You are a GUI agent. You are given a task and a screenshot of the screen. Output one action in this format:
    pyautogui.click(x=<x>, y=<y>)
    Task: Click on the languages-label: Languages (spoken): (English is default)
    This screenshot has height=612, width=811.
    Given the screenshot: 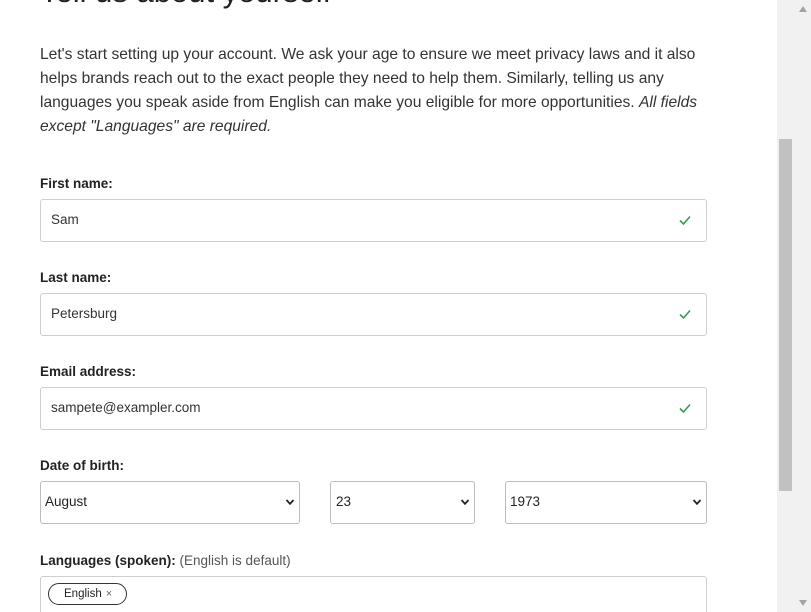 What is the action you would take?
    pyautogui.click(x=165, y=560)
    